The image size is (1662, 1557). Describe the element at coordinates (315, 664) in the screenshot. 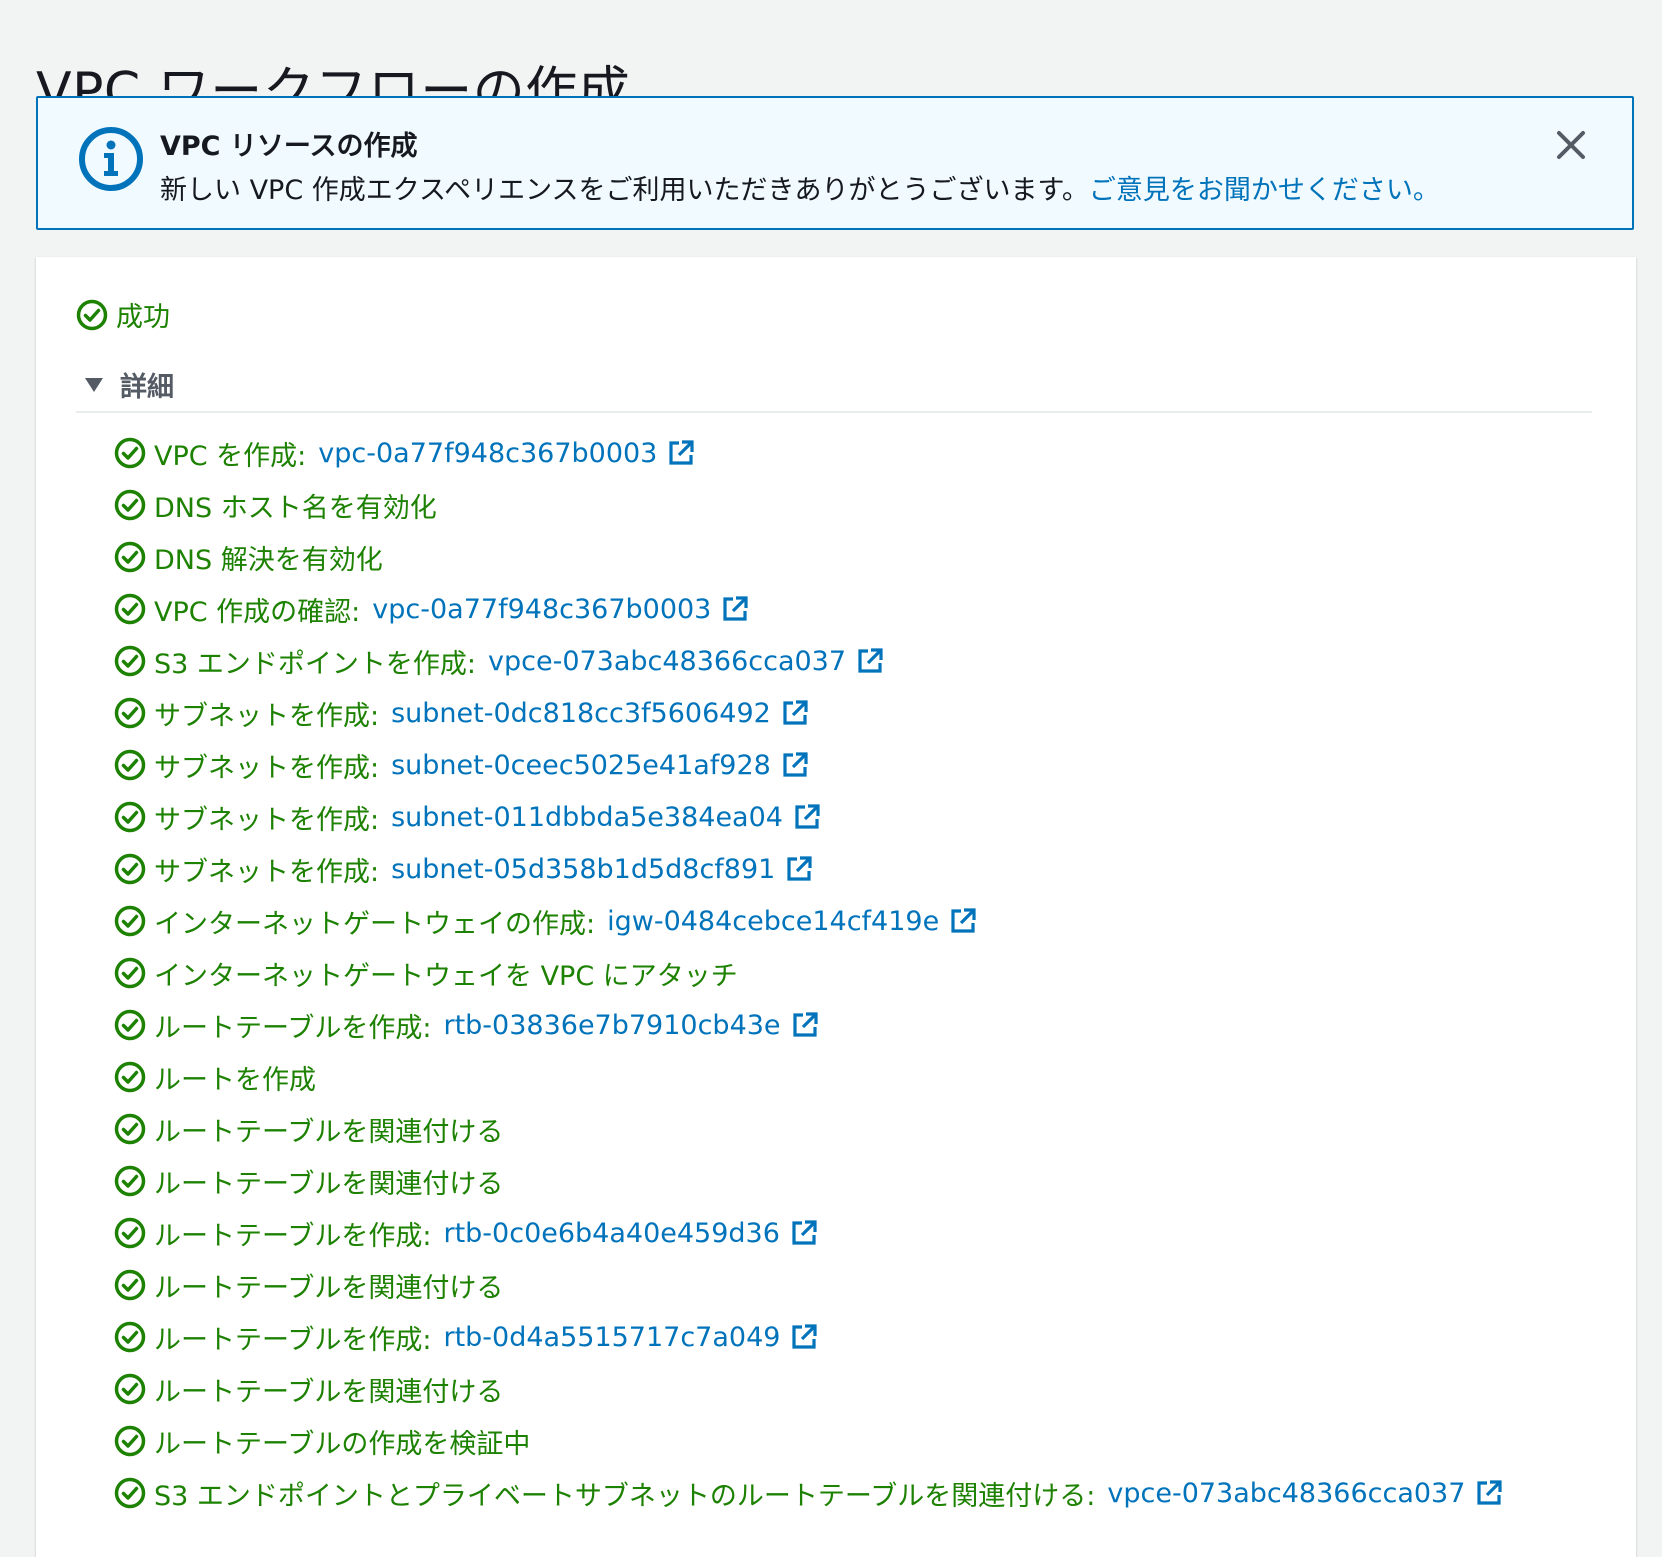

I see `step-label: S3 エンドポイントを作成:` at that location.